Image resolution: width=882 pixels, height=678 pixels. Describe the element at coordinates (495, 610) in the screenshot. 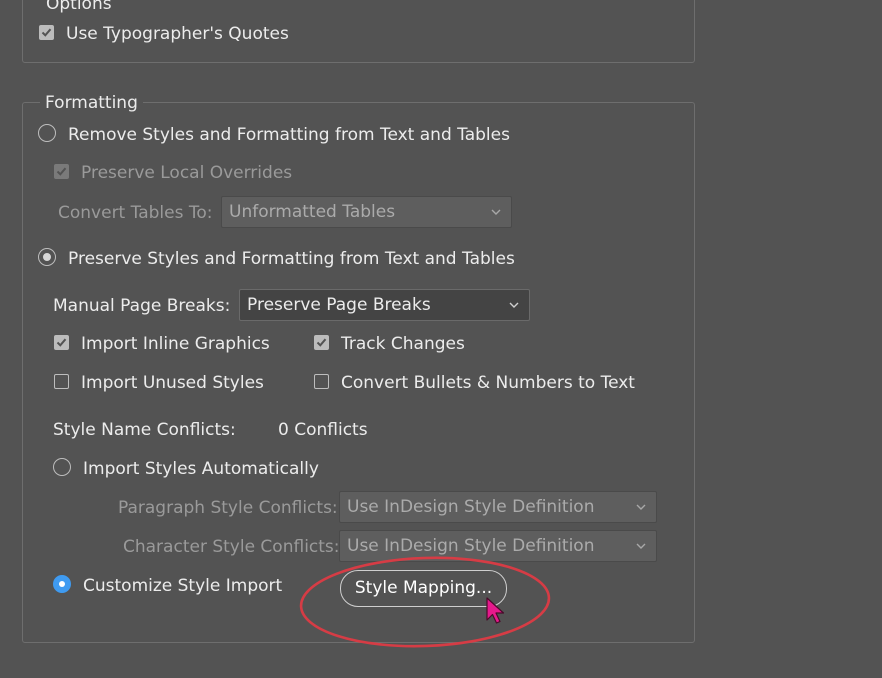

I see `mouse-cursor-icon` at that location.